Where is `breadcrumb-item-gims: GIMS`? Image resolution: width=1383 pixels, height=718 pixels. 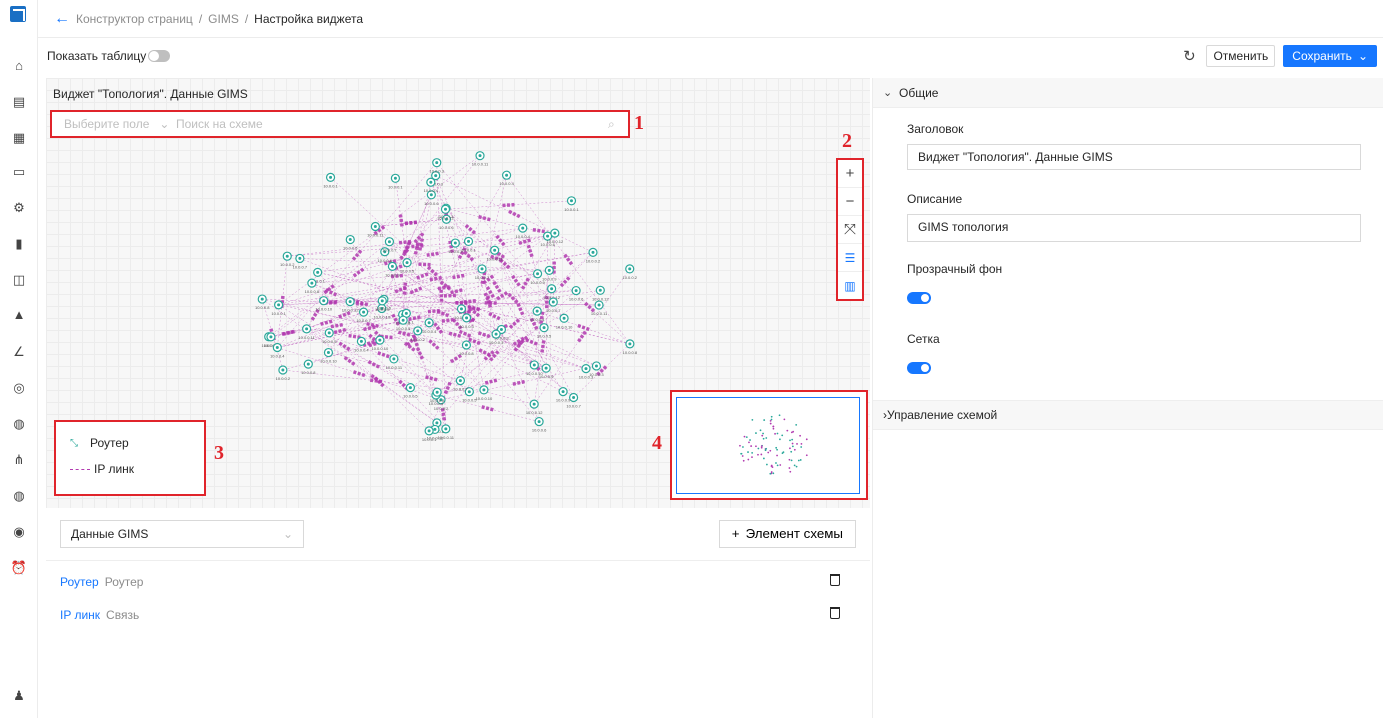 breadcrumb-item-gims: GIMS is located at coordinates (223, 19).